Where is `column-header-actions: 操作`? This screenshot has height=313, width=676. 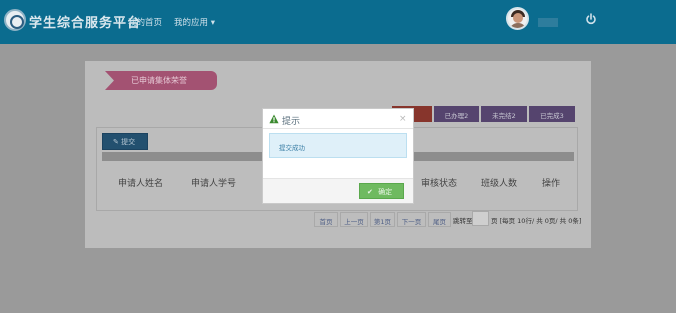
column-header-actions: 操作 is located at coordinates (551, 184).